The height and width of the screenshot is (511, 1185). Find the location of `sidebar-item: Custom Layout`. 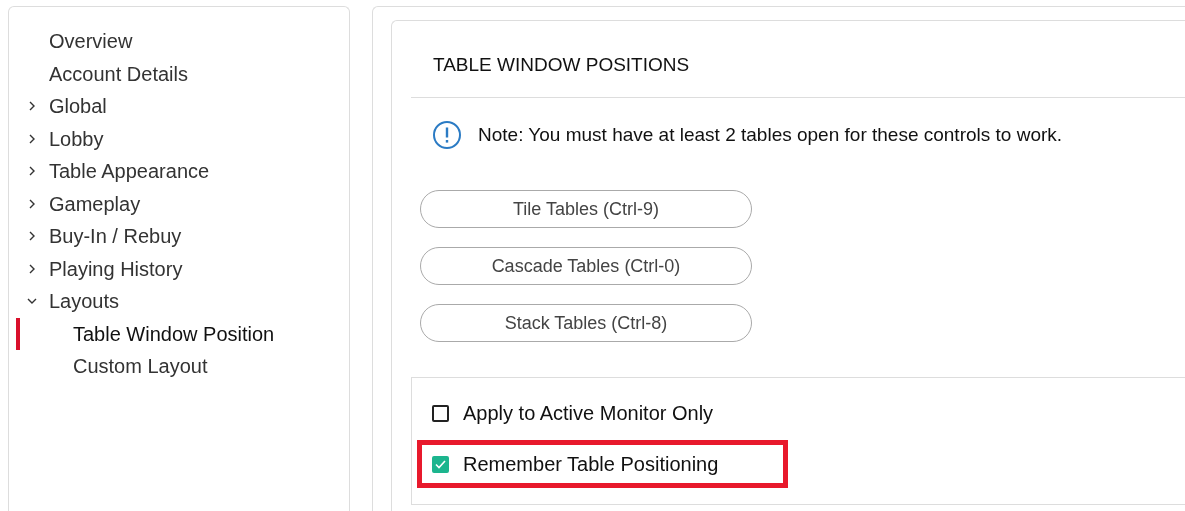

sidebar-item: Custom Layout is located at coordinates (179, 366).